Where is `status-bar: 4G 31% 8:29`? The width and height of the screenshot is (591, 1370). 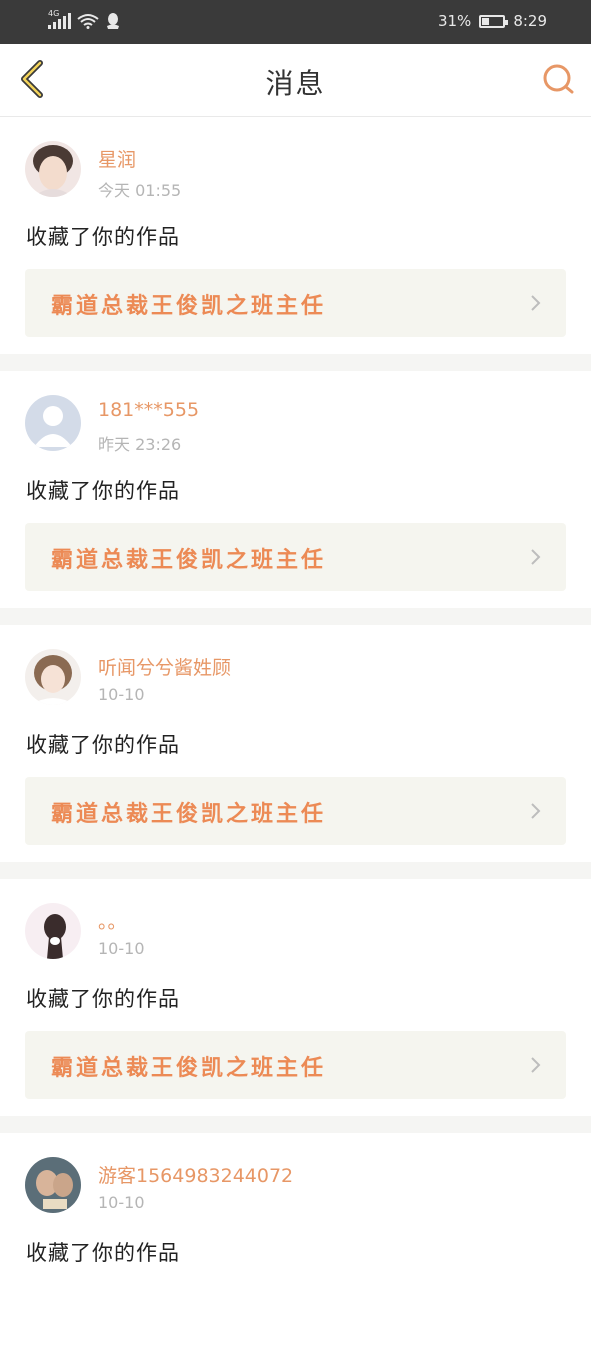 status-bar: 4G 31% 8:29 is located at coordinates (295, 22).